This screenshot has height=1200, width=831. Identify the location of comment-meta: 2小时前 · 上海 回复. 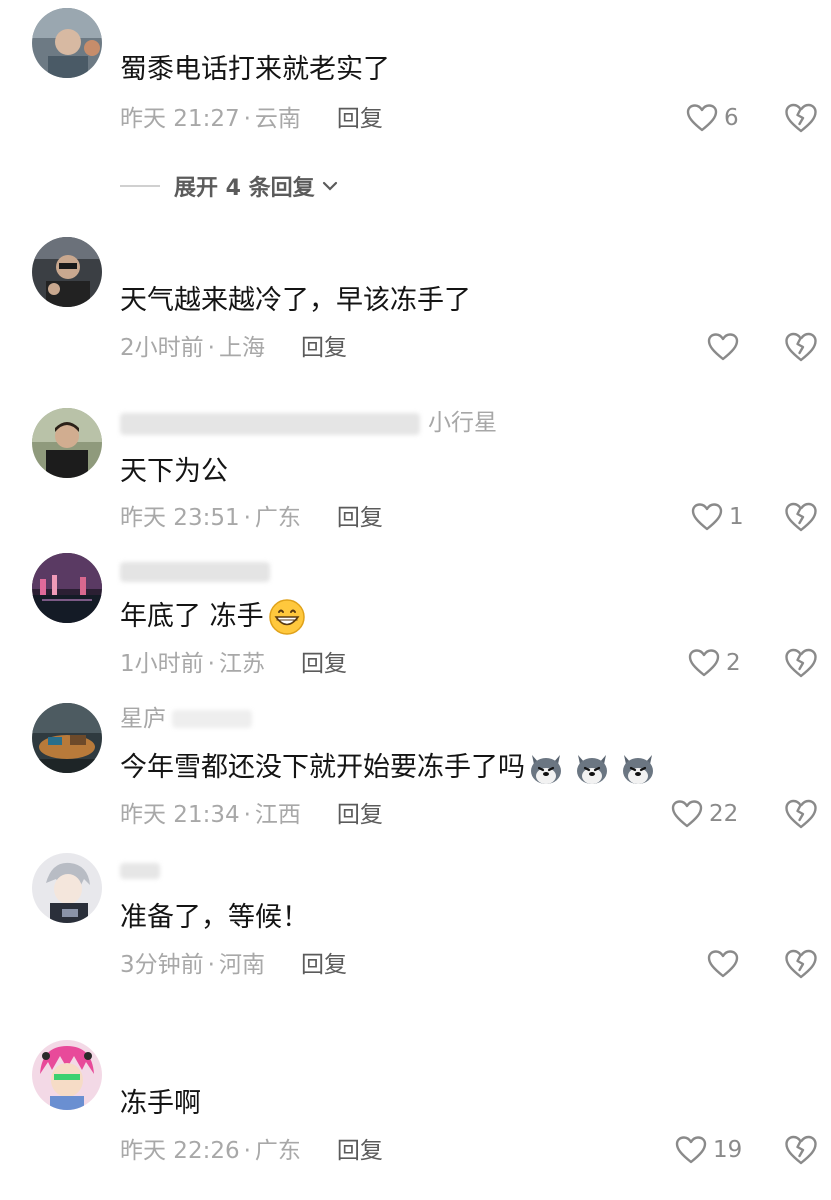
(233, 348).